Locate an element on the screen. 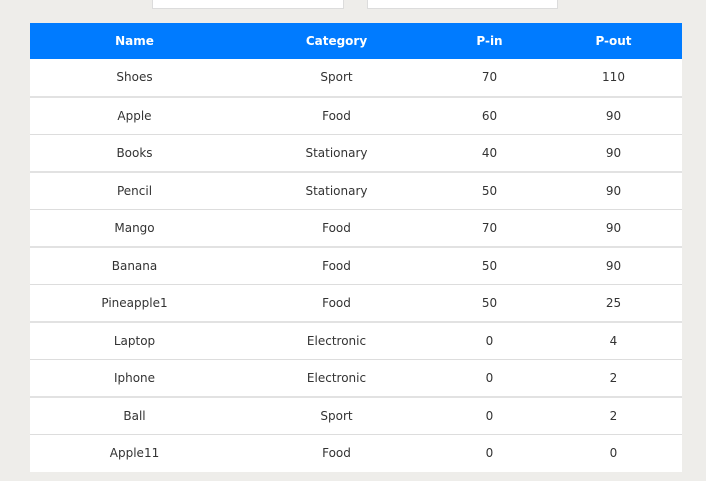  cell-name: Iphone is located at coordinates (134, 377).